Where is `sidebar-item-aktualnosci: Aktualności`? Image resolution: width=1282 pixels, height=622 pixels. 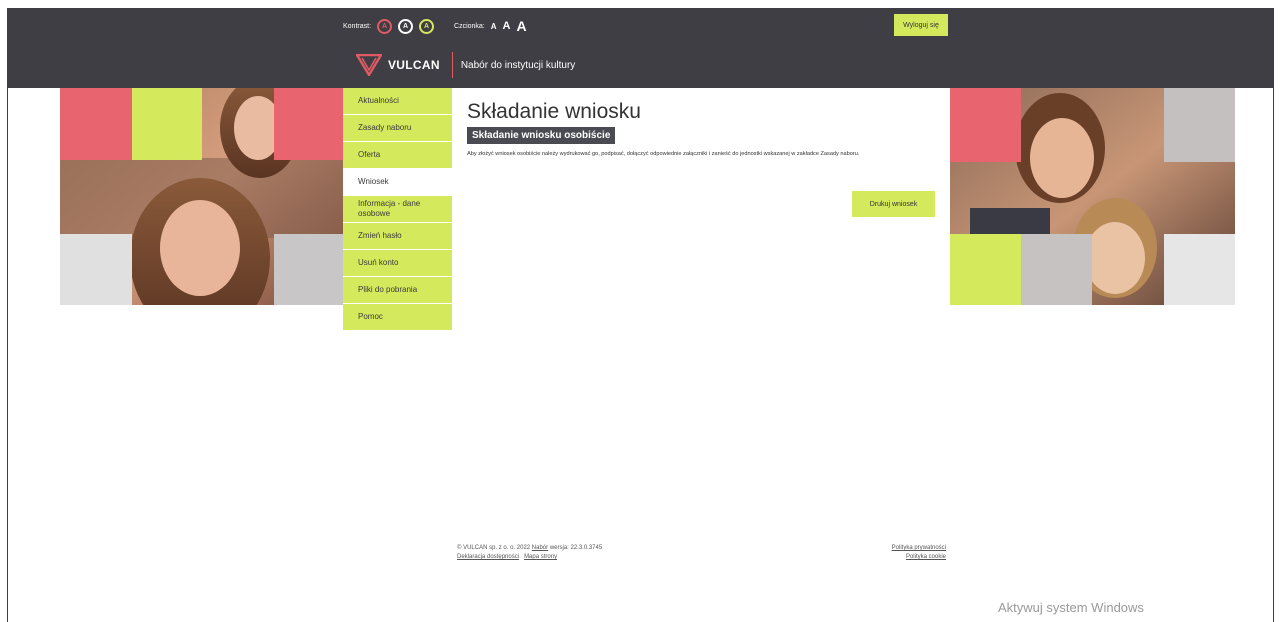
sidebar-item-aktualnosci: Aktualności is located at coordinates (397, 101).